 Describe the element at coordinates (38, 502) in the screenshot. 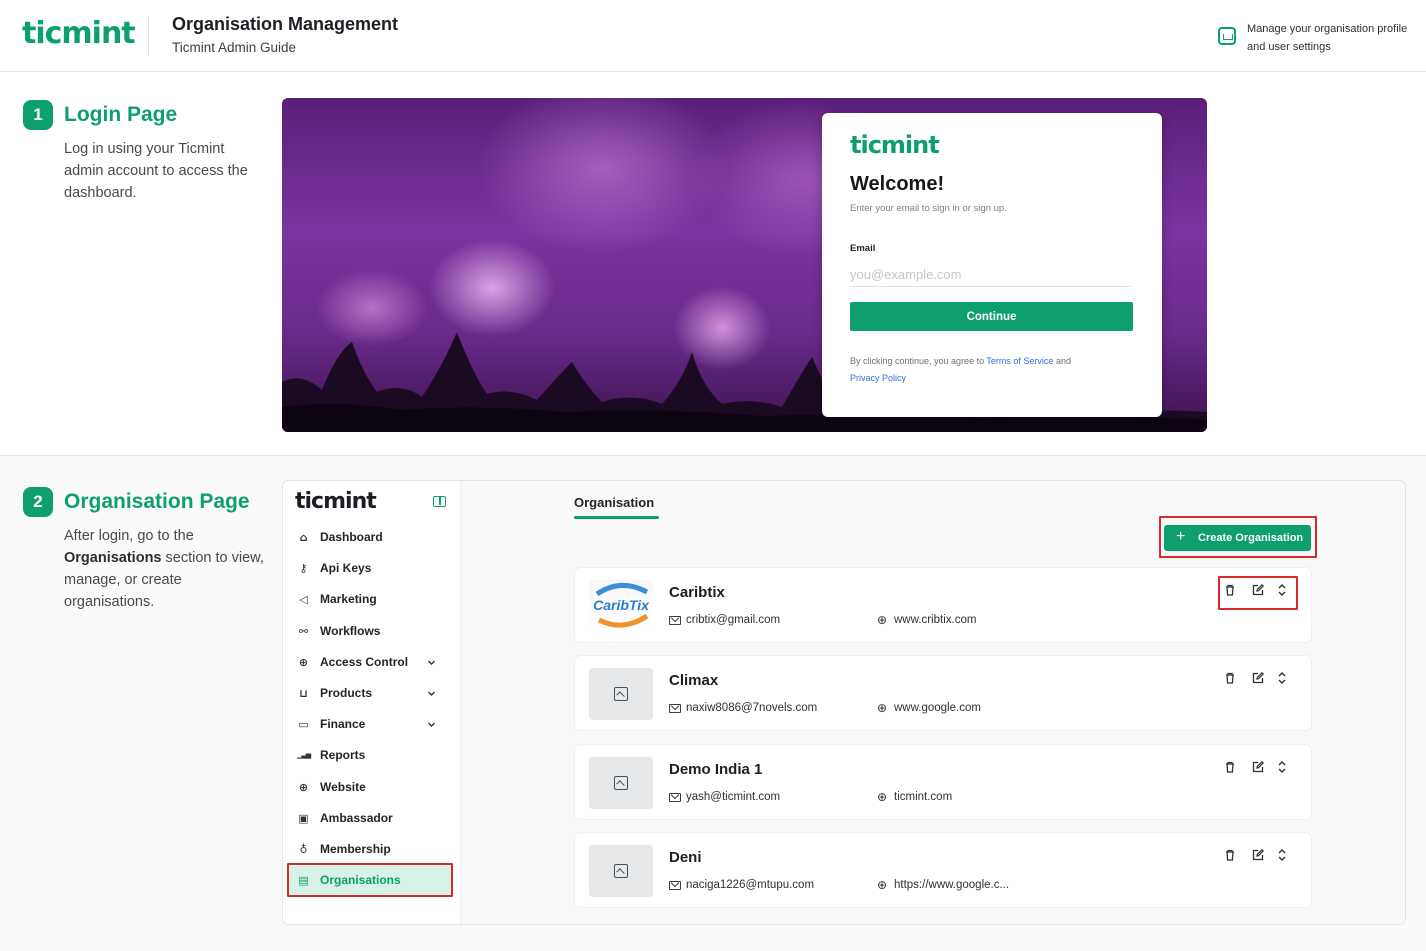

I see `step-2-badge: 2` at that location.